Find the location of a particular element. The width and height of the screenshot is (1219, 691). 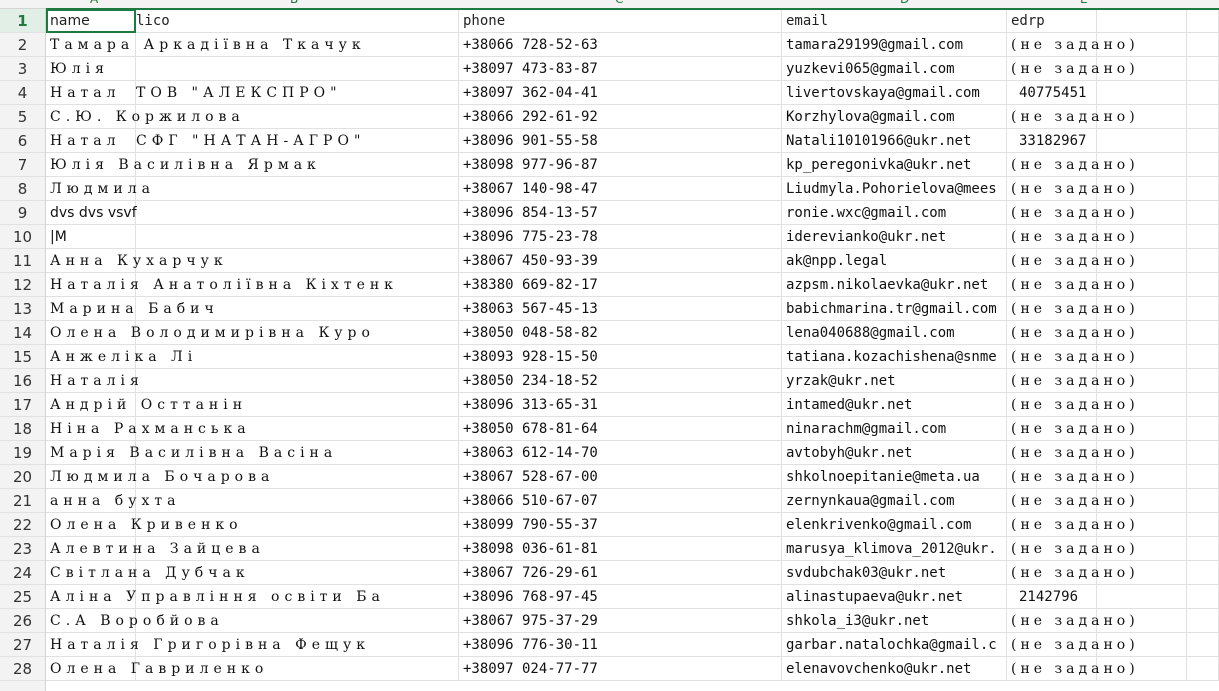

row-number: 15 is located at coordinates (22, 357).